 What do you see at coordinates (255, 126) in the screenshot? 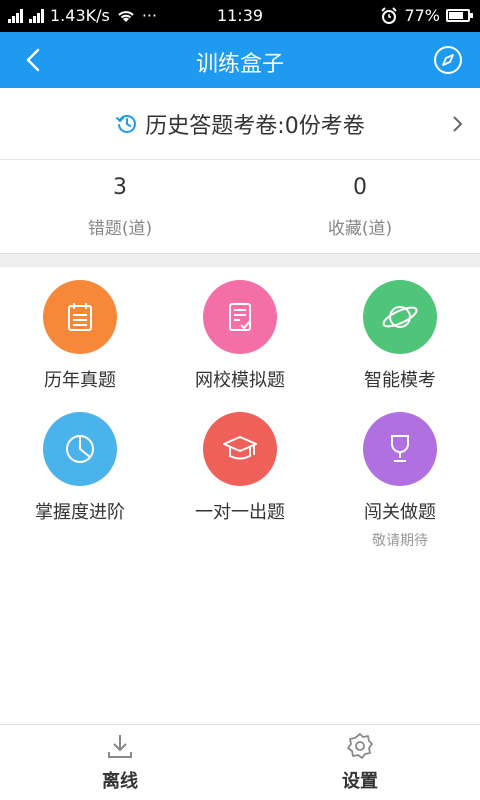
I see `history-label: 历史答题考卷:0份考卷` at bounding box center [255, 126].